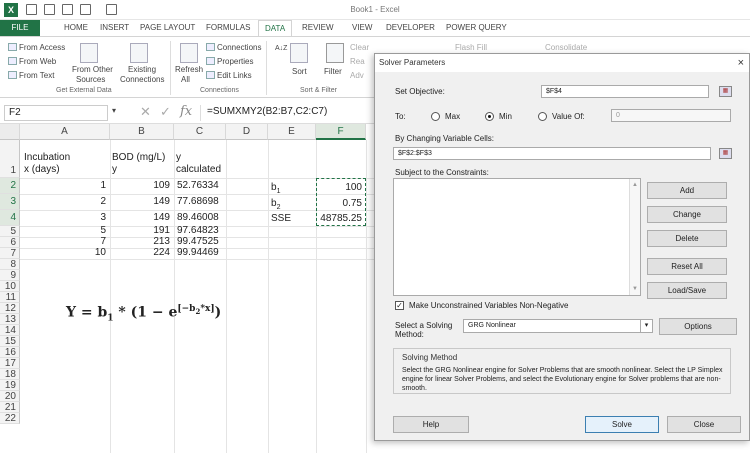 The image size is (750, 453). Describe the element at coordinates (31, 75) in the screenshot. I see `from-text-button: From Text` at that location.